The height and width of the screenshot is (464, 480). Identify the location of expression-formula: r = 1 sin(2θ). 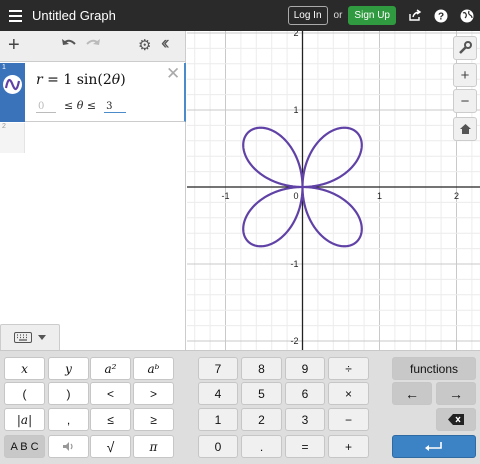
(81, 80).